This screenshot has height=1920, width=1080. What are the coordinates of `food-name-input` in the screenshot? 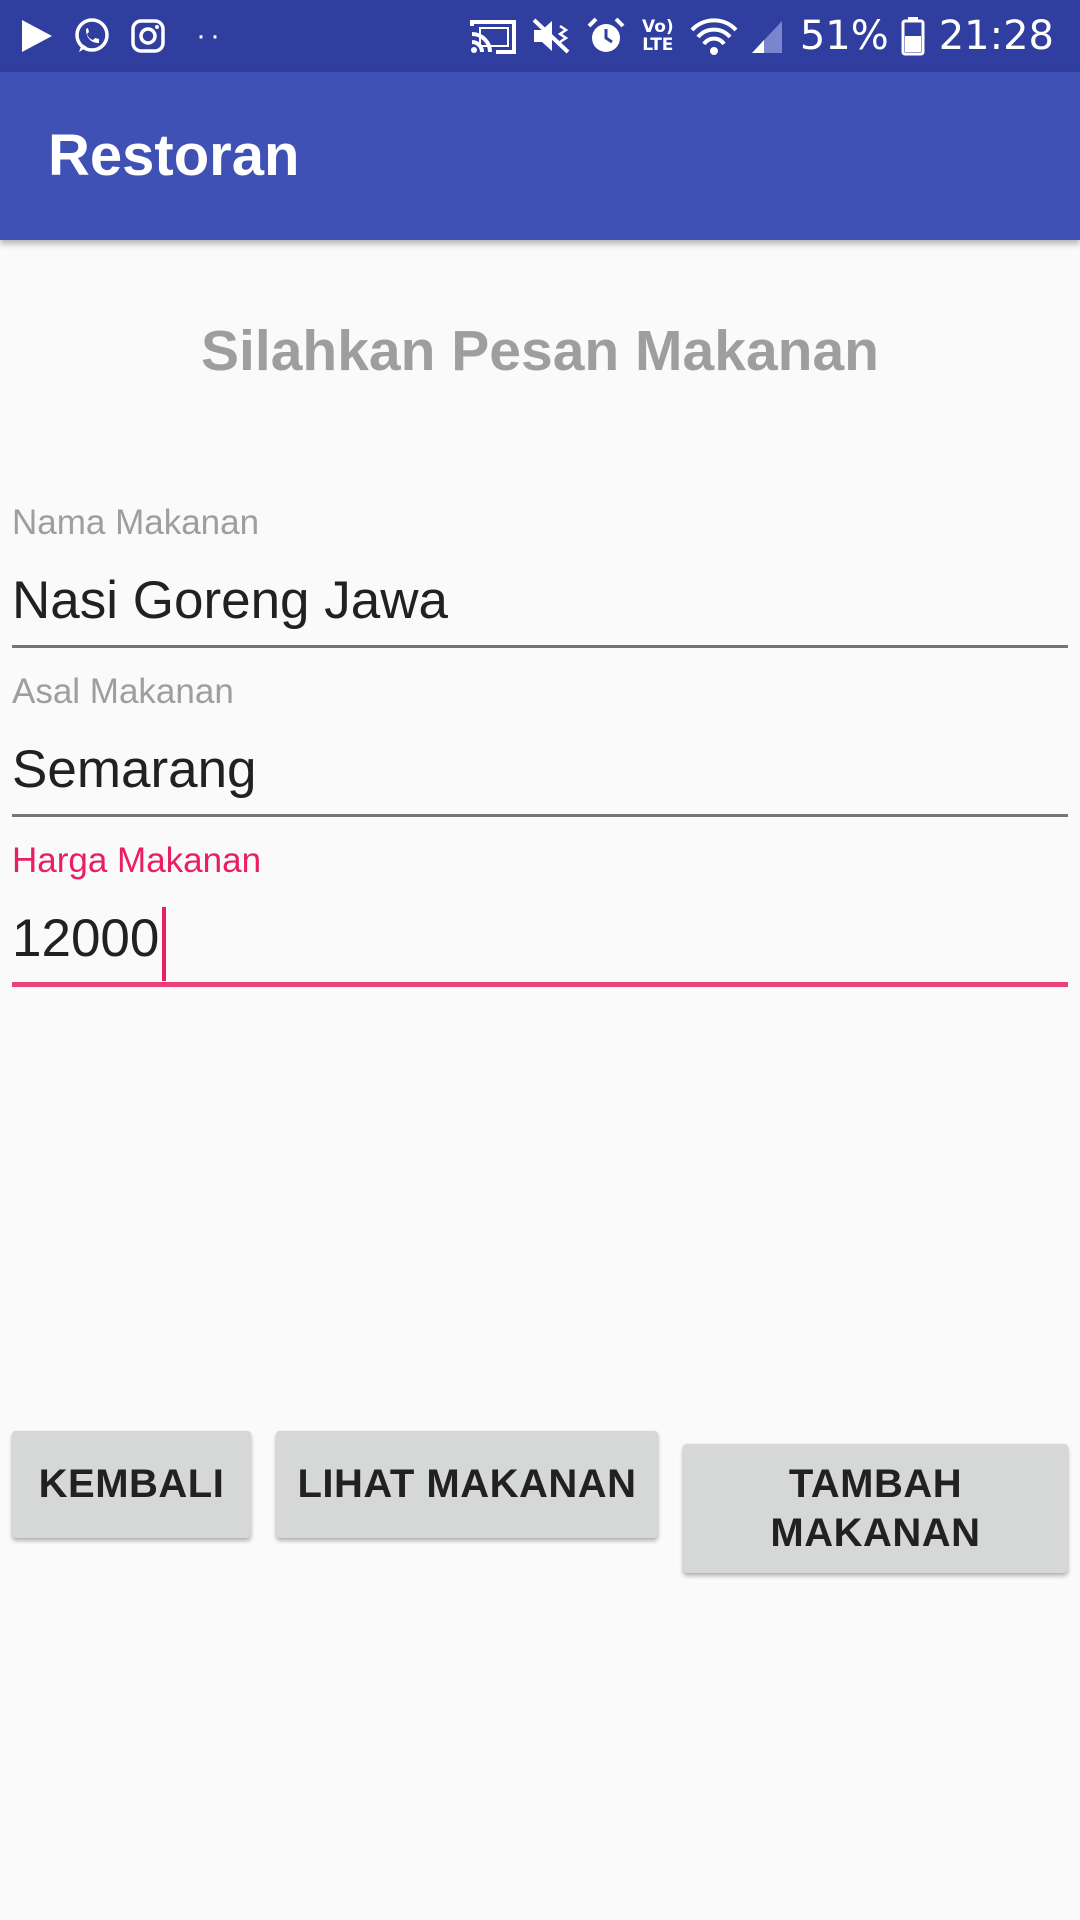 It's located at (540, 601).